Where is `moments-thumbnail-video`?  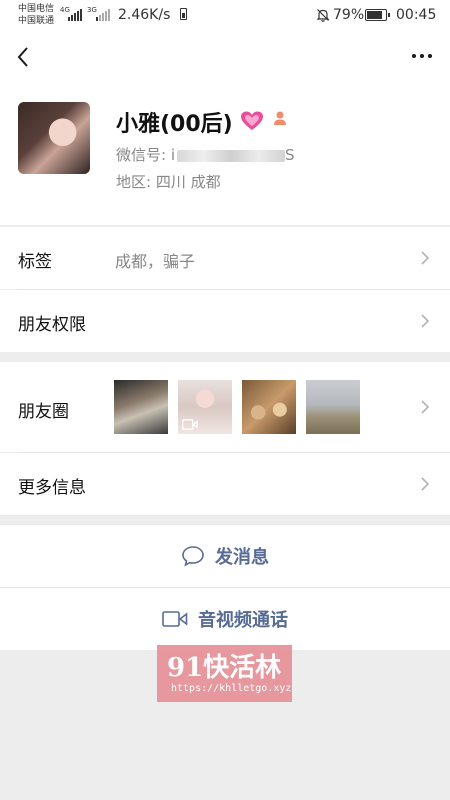
moments-thumbnail-video is located at coordinates (205, 407).